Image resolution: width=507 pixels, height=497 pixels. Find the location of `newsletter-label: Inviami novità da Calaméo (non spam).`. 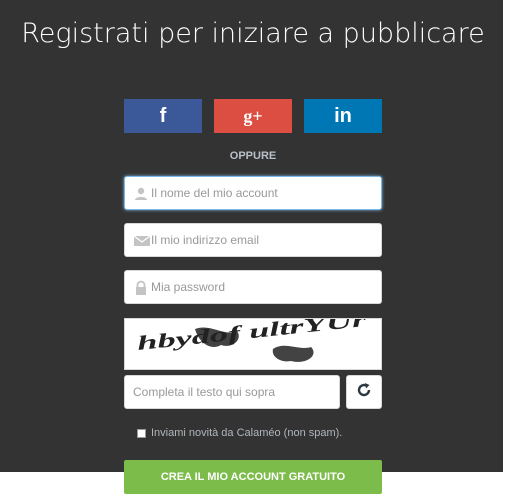

newsletter-label: Inviami novità da Calaméo (non spam). is located at coordinates (247, 433).